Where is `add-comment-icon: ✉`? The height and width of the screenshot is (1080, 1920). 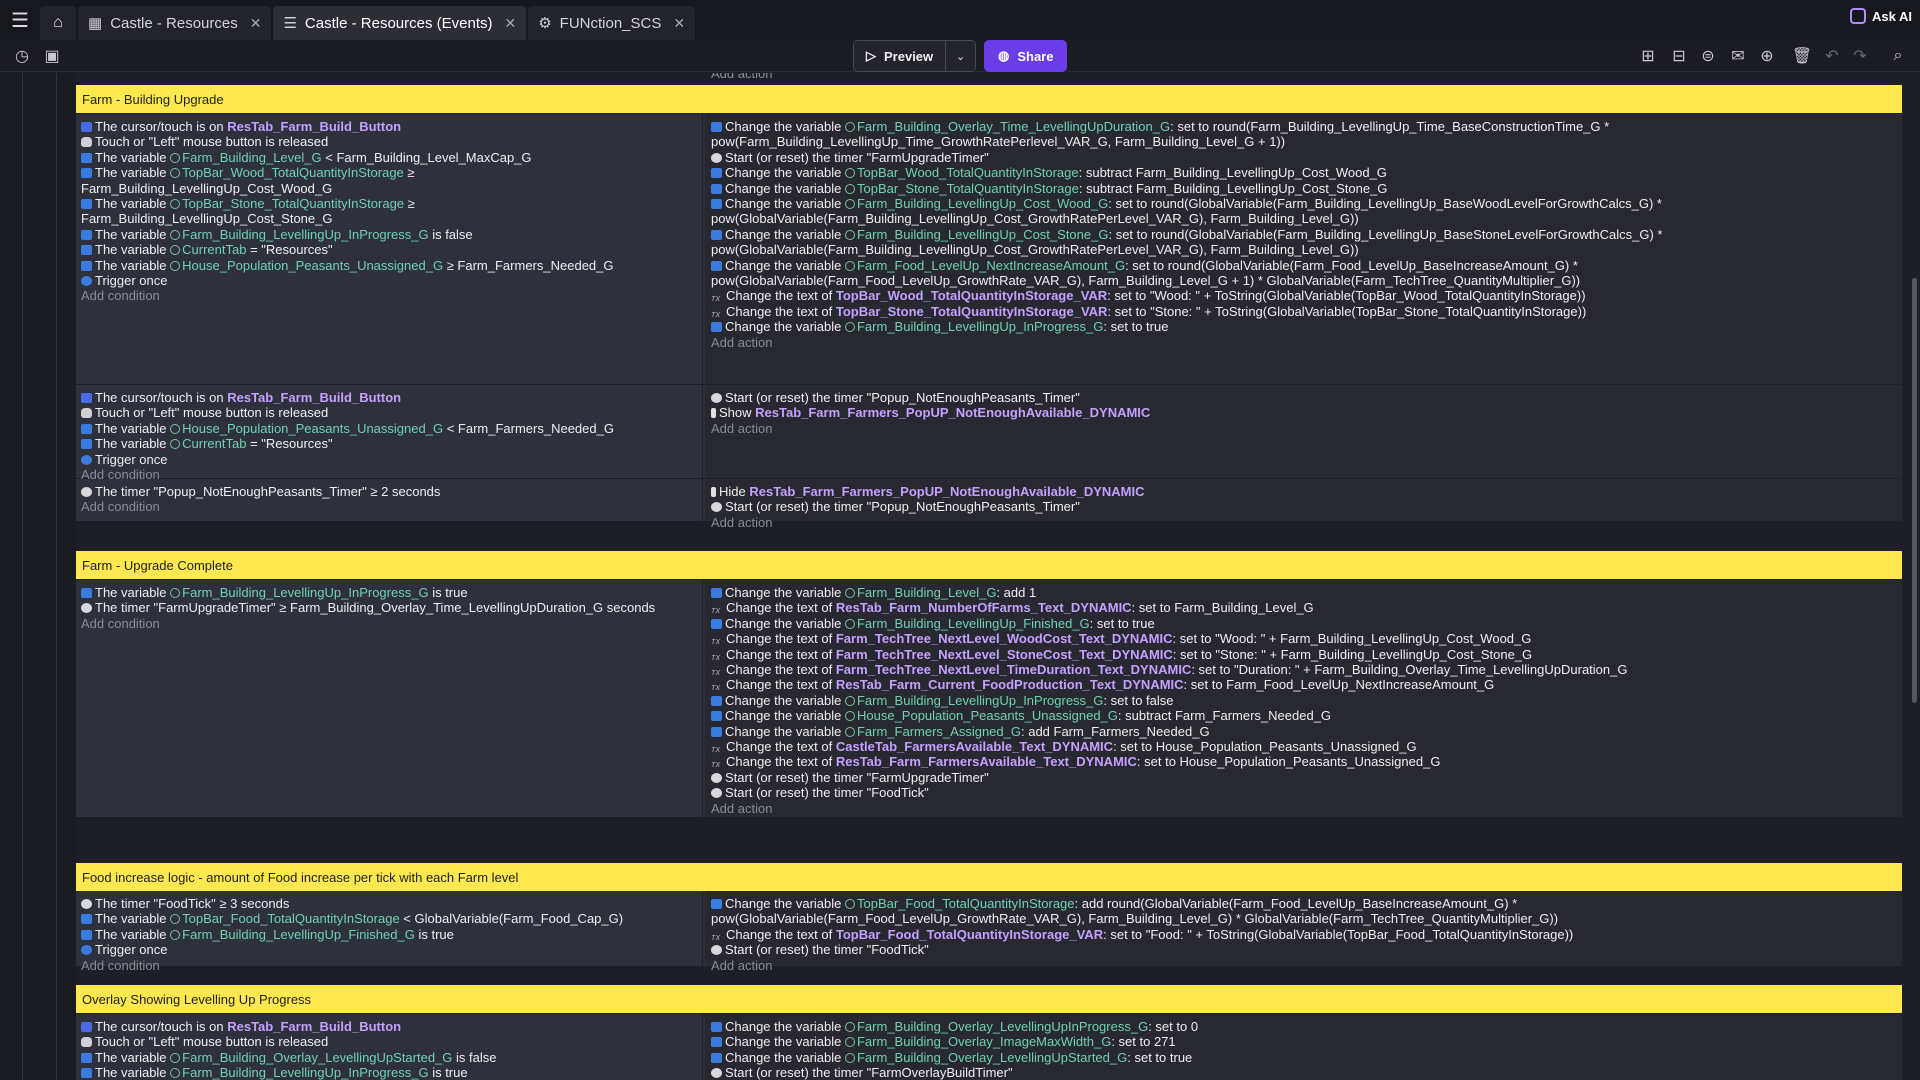
add-comment-icon: ✉ is located at coordinates (1738, 56).